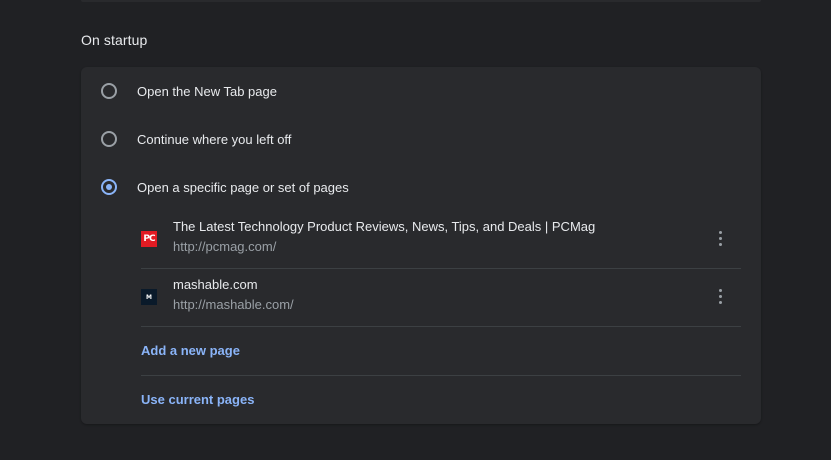 This screenshot has width=831, height=460. I want to click on radio-label: Open a specific page or set of pages, so click(243, 187).